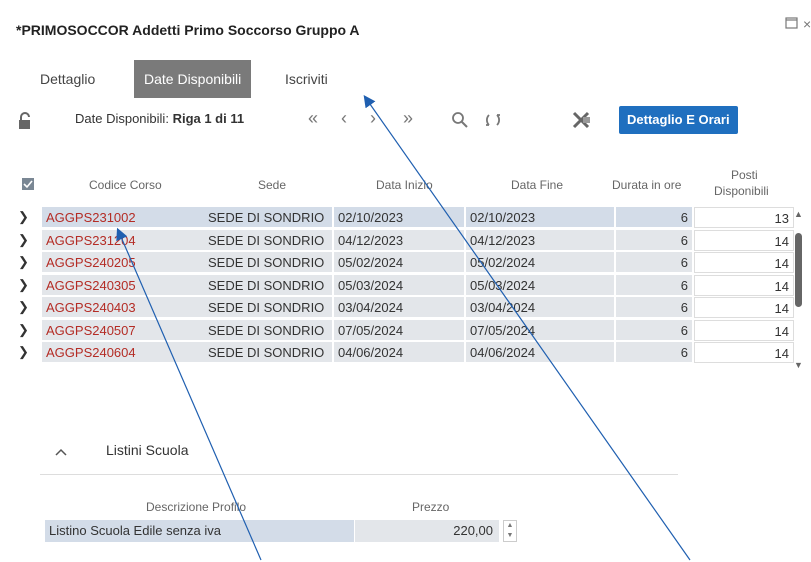 Image resolution: width=811 pixels, height=562 pixels. What do you see at coordinates (189, 394) in the screenshot?
I see `arrow-to-code` at bounding box center [189, 394].